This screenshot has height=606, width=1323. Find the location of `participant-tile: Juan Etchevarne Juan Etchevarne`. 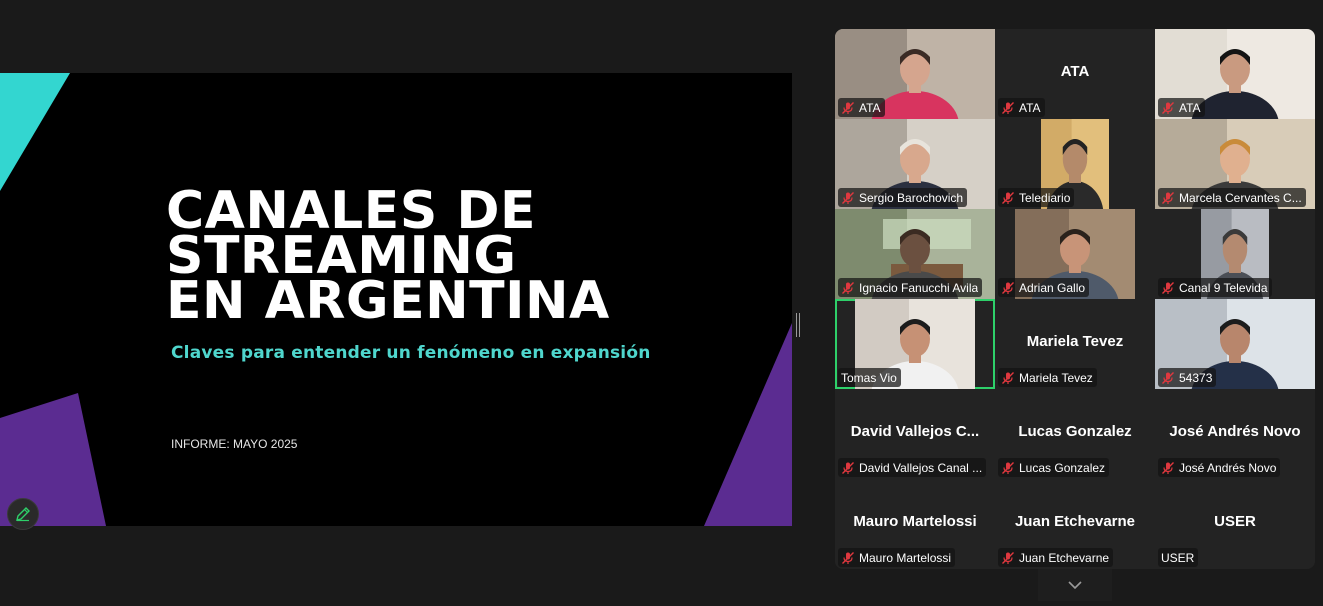

participant-tile: Juan Etchevarne Juan Etchevarne is located at coordinates (1075, 524).